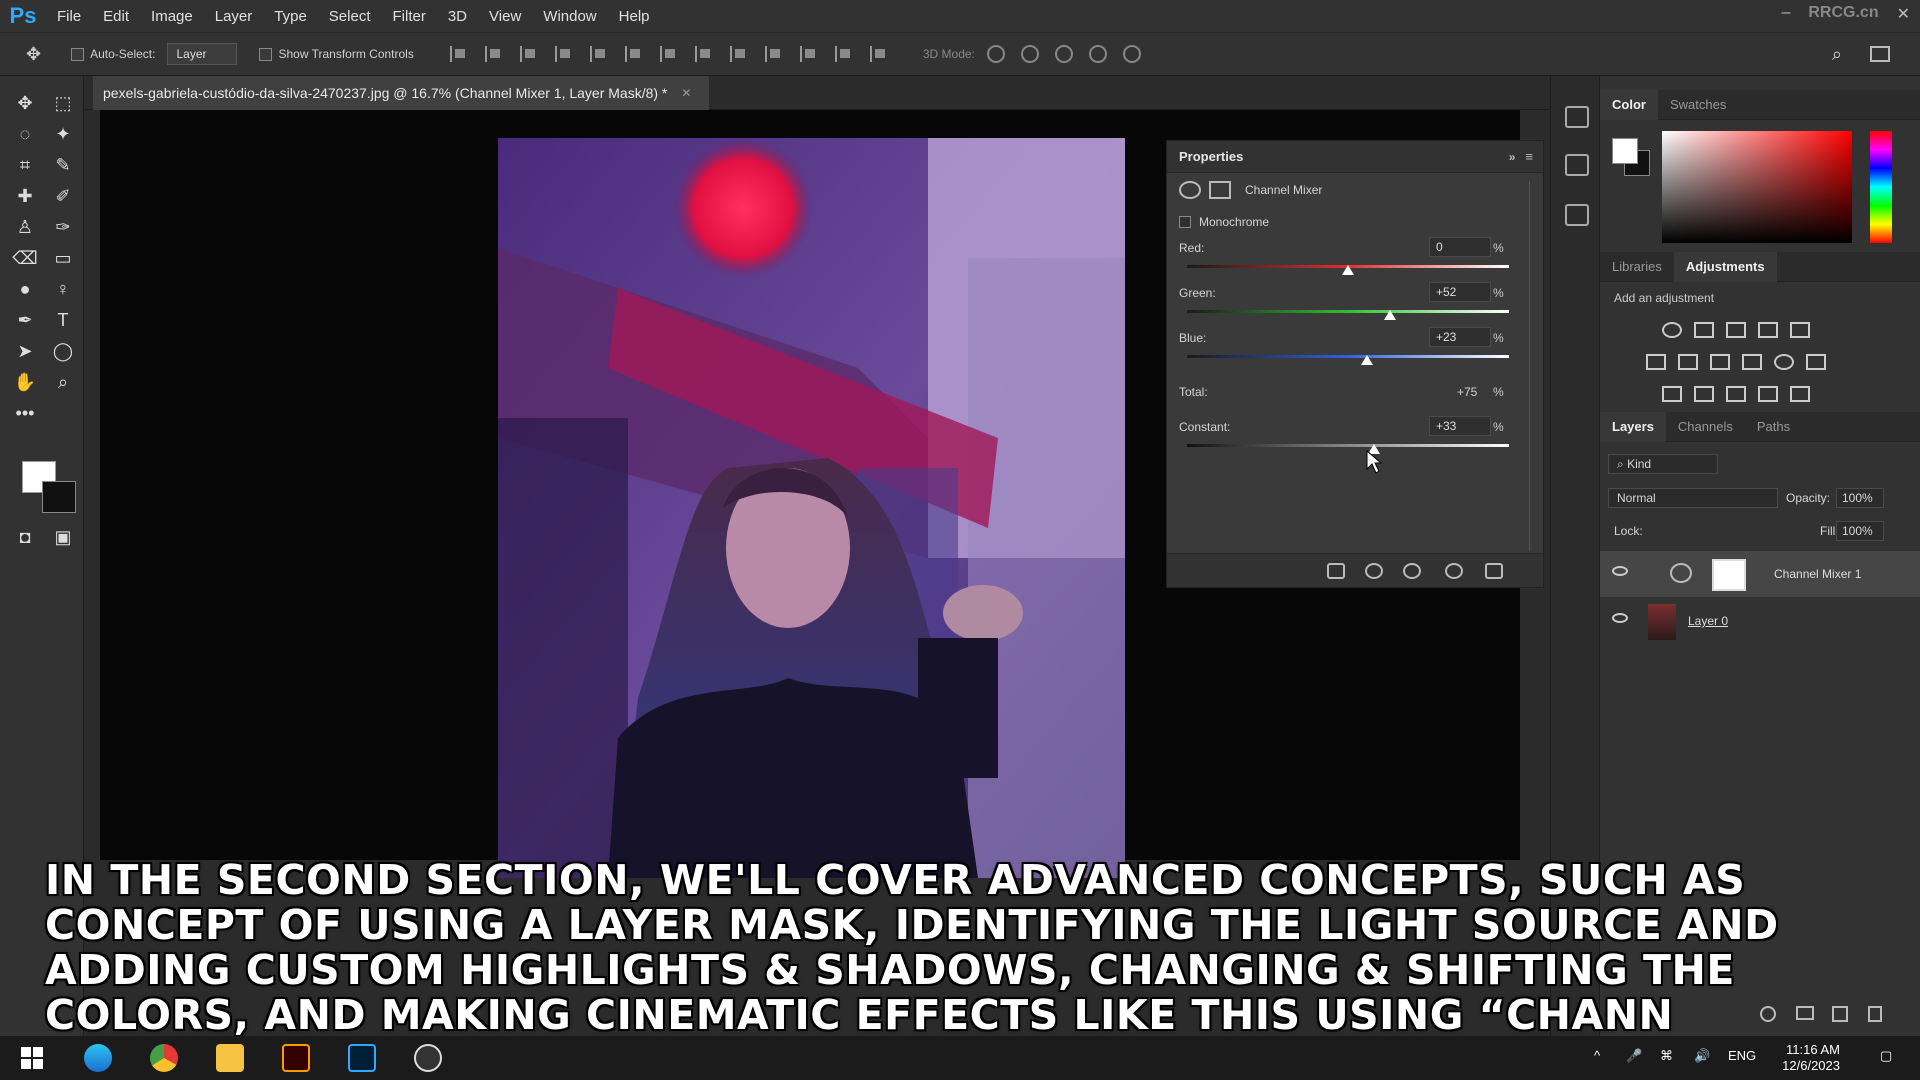  I want to click on workspace-icon, so click(1880, 54).